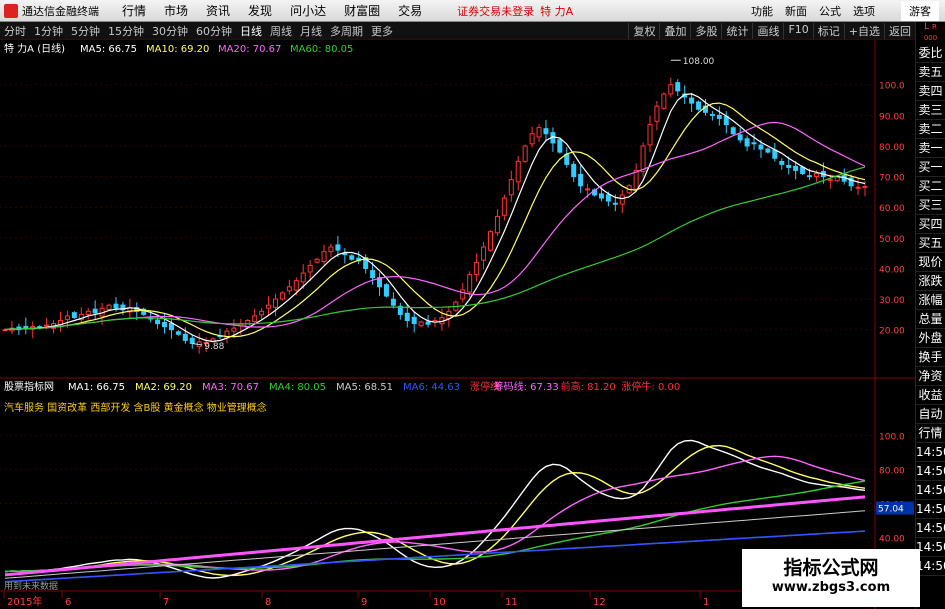  Describe the element at coordinates (930, 300) in the screenshot. I see `sidebar-item-13: 涨幅` at that location.